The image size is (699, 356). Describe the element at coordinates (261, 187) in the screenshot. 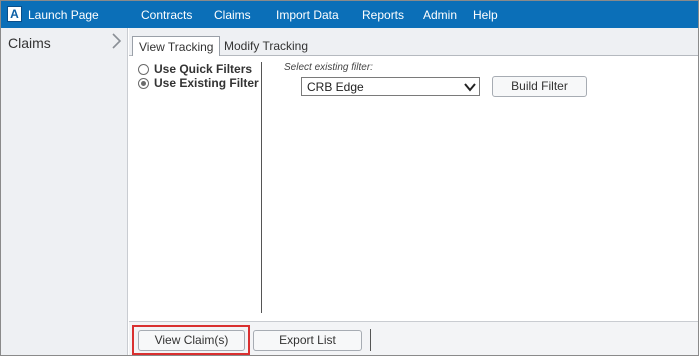

I see `vertical-divider` at that location.